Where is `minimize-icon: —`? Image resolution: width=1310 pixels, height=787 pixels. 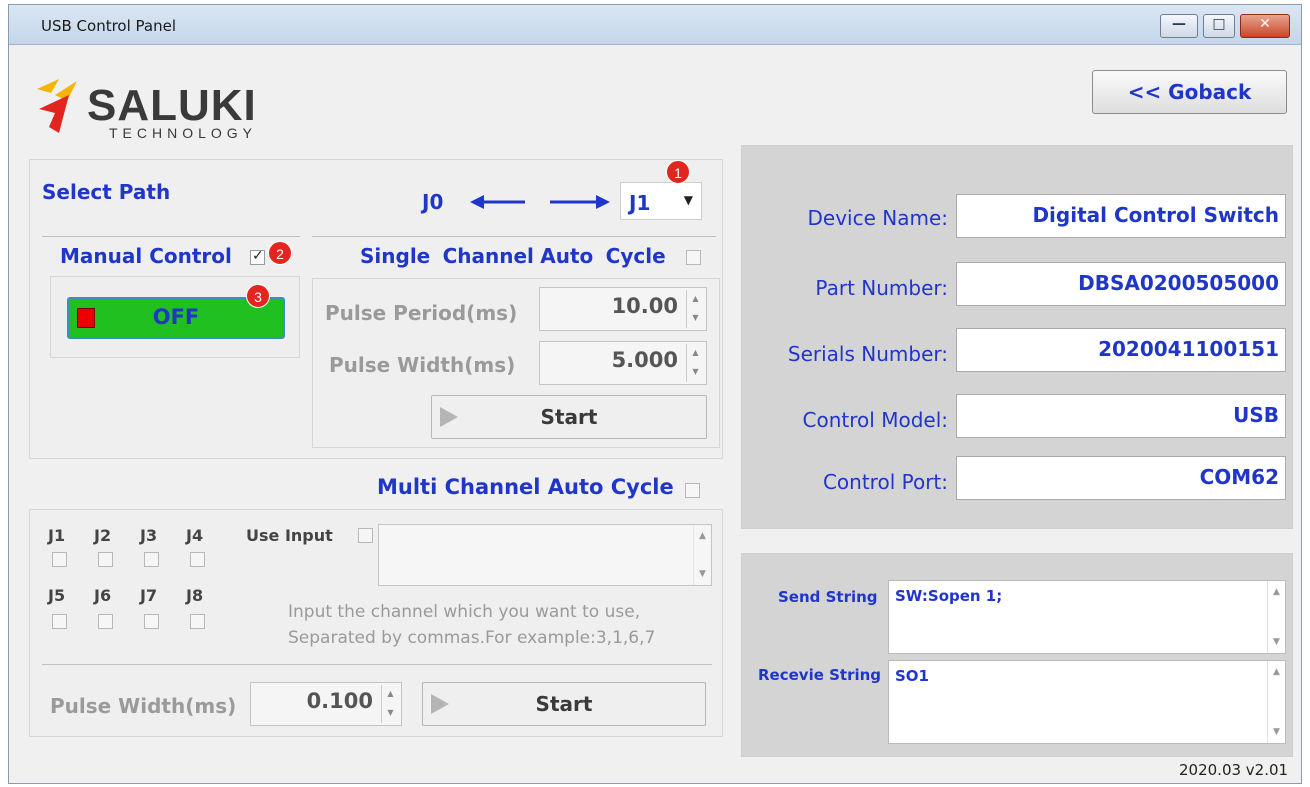 minimize-icon: — is located at coordinates (1179, 24).